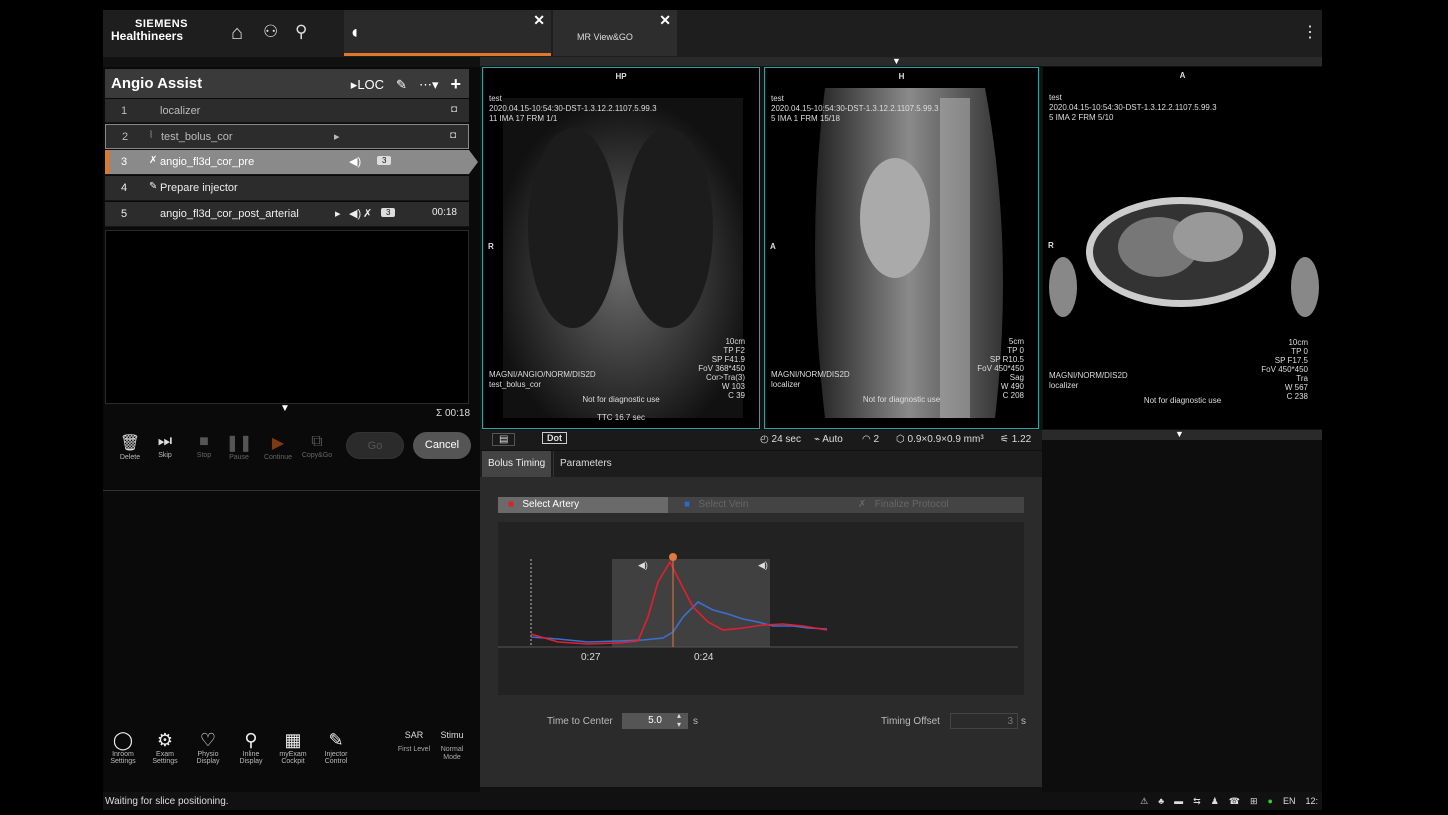 This screenshot has height=815, width=1448. I want to click on patient-icon: ♟, so click(1215, 801).